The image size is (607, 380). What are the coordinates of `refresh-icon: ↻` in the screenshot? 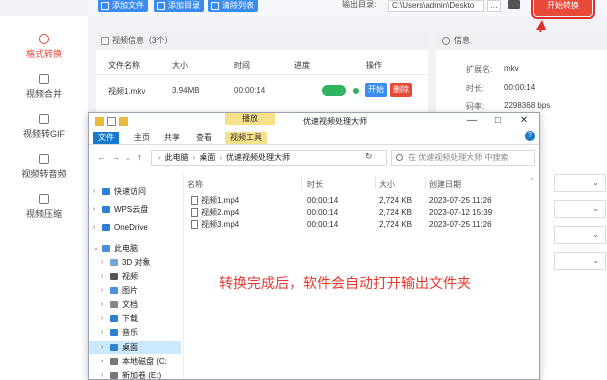 It's located at (369, 156).